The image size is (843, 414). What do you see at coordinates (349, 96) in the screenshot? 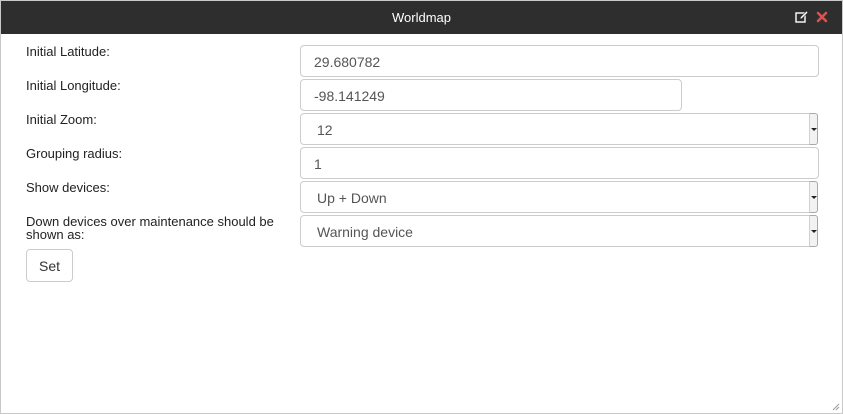
I see `longitude-value: -98.141249` at bounding box center [349, 96].